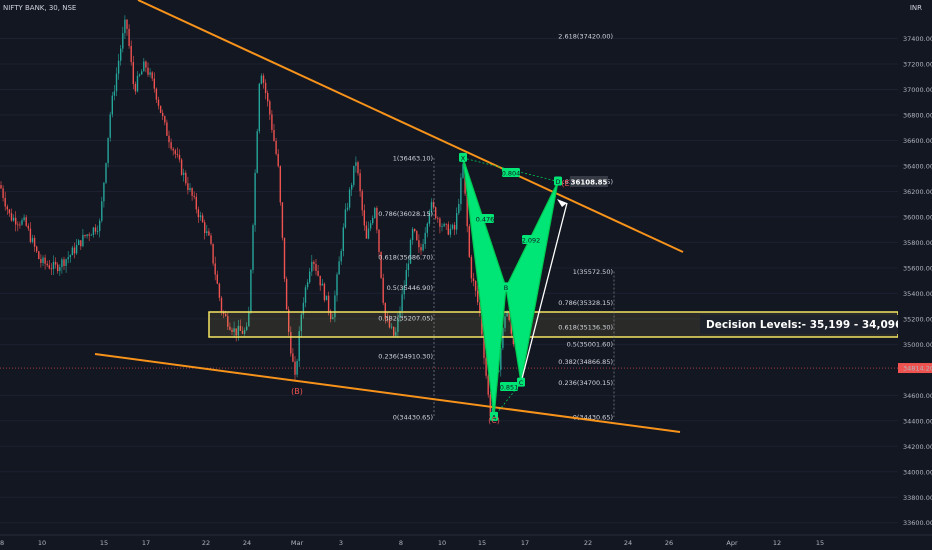 The image size is (932, 550). What do you see at coordinates (777, 543) in the screenshot?
I see `x-tick-label: 12` at bounding box center [777, 543].